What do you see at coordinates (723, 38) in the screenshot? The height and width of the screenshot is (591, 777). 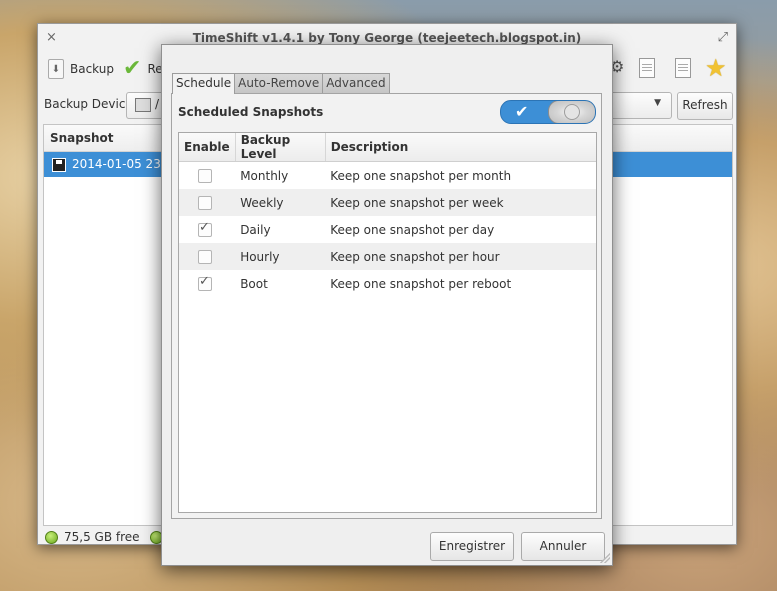 I see `maximize-icon: ⤢` at bounding box center [723, 38].